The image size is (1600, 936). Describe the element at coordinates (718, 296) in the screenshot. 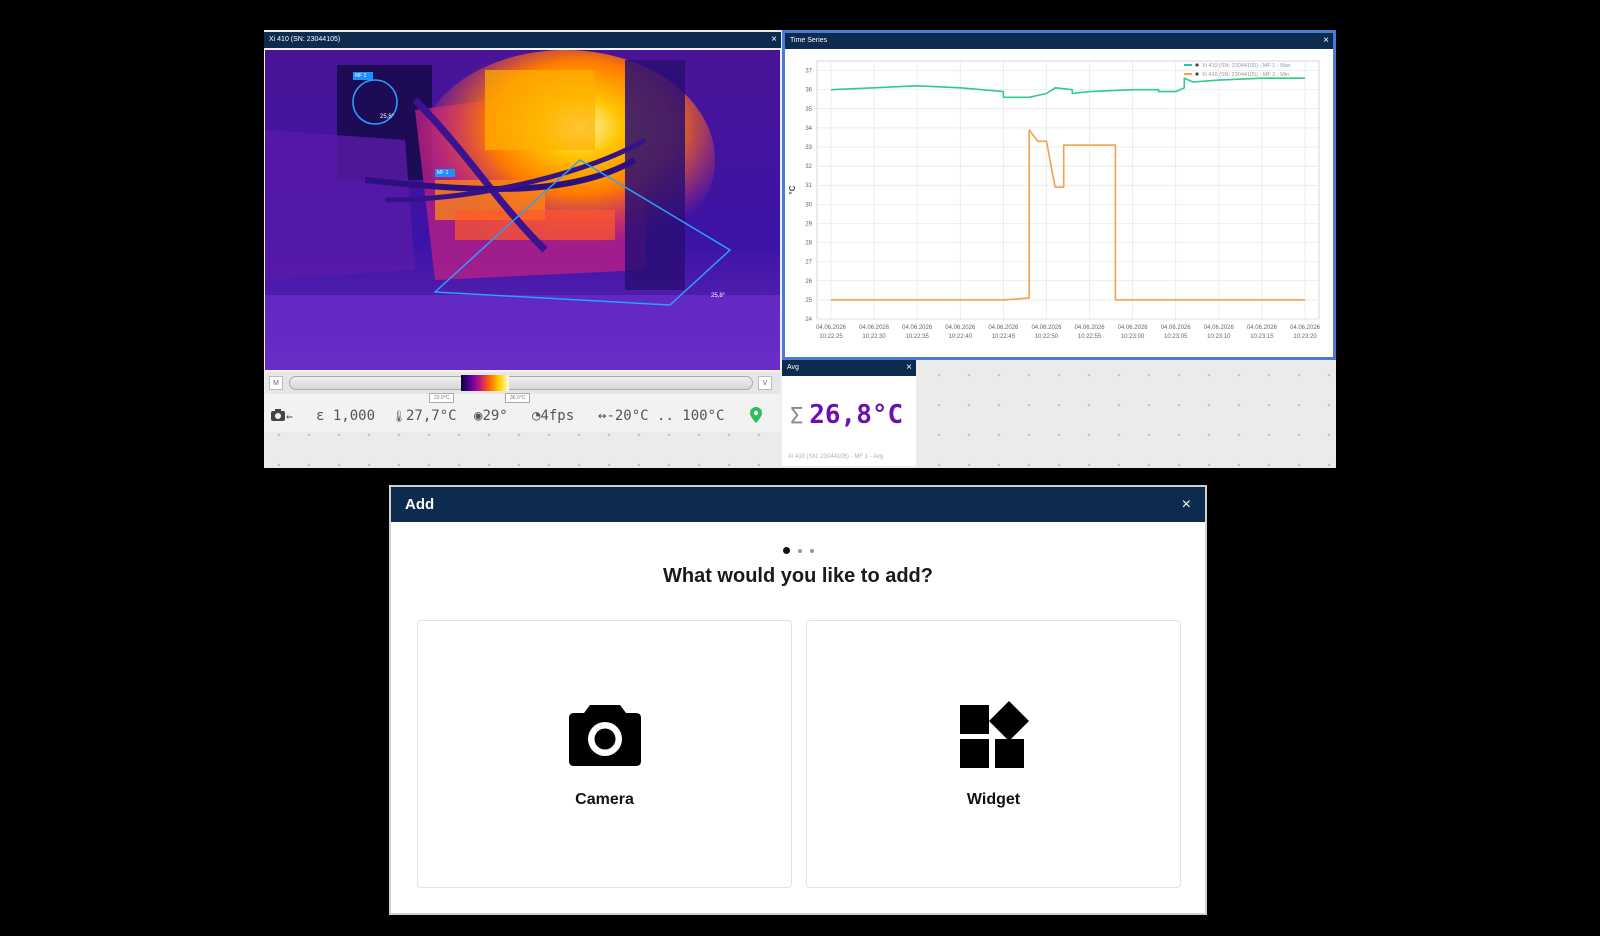

I see `mf1-value: 25,8°` at that location.